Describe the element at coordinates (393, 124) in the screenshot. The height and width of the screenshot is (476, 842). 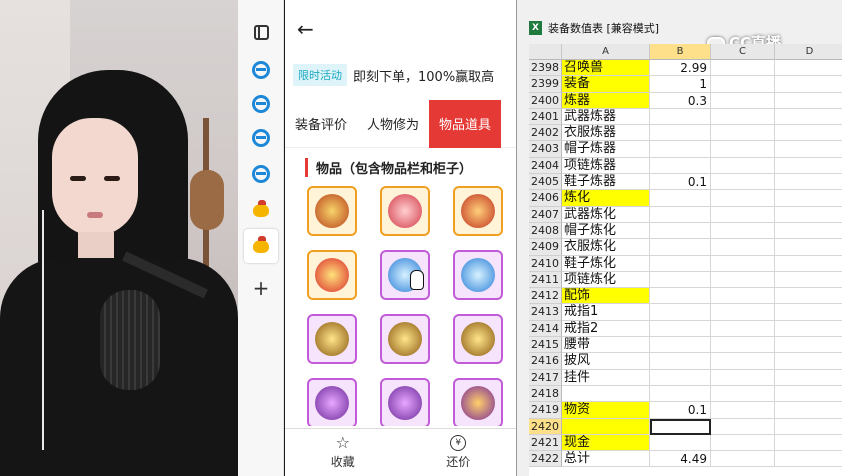
I see `tab-character-cultivation: 人物修为` at that location.